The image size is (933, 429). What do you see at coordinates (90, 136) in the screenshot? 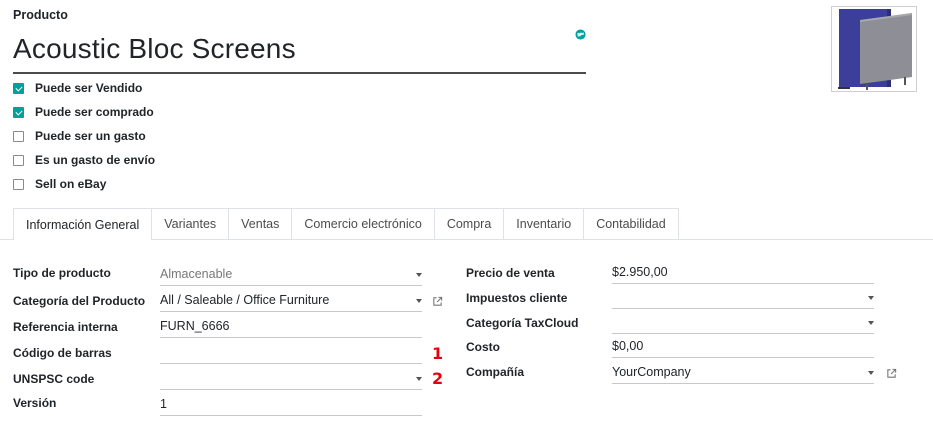
I see `option-label: Puede ser un gasto` at bounding box center [90, 136].